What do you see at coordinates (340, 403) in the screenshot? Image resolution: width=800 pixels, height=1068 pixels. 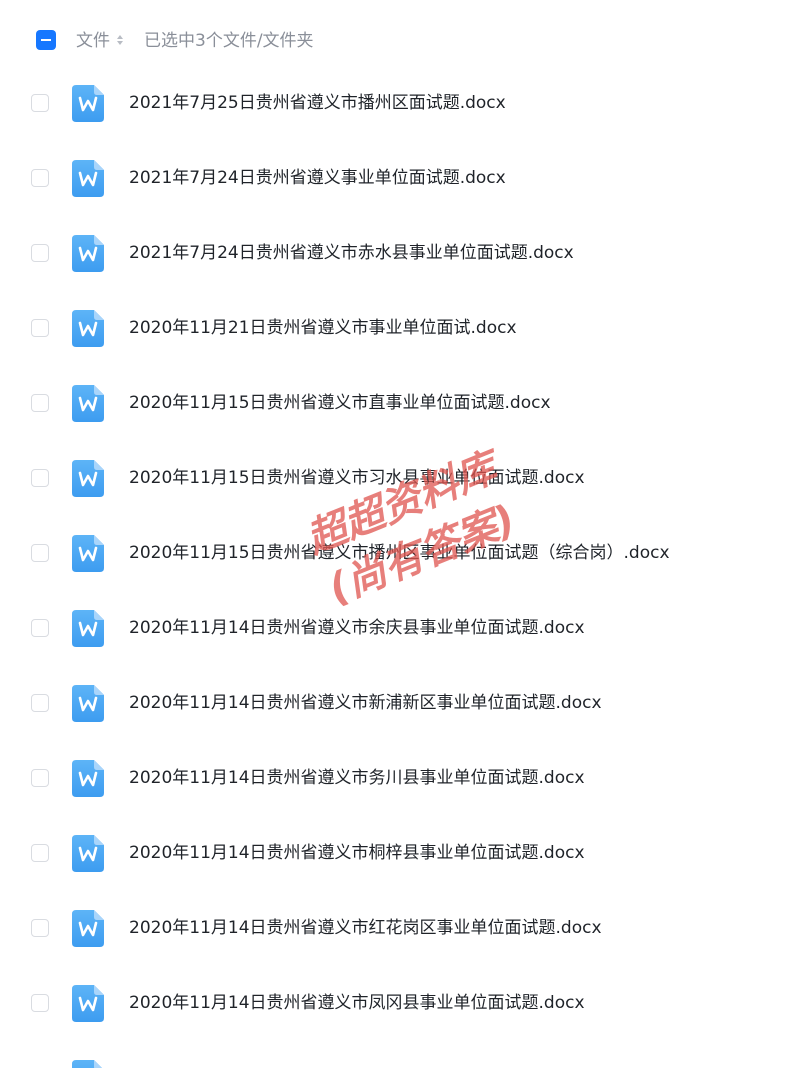 I see `file-name: 2020年11月15日贵州省遵义市直事业单位面试题.docx` at bounding box center [340, 403].